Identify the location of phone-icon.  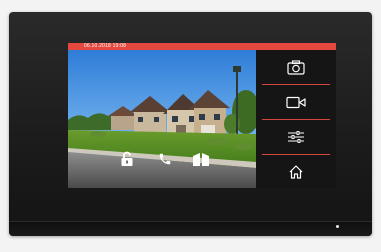
(165, 159).